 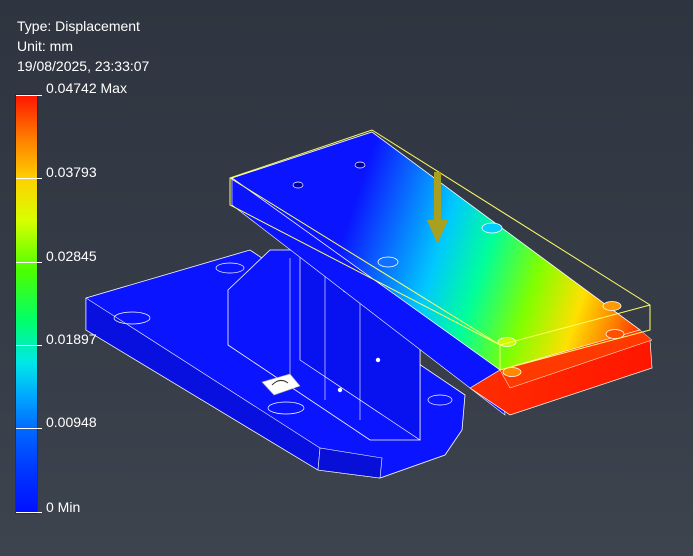 I want to click on legend-tick-label: 0.03793, so click(x=71, y=172).